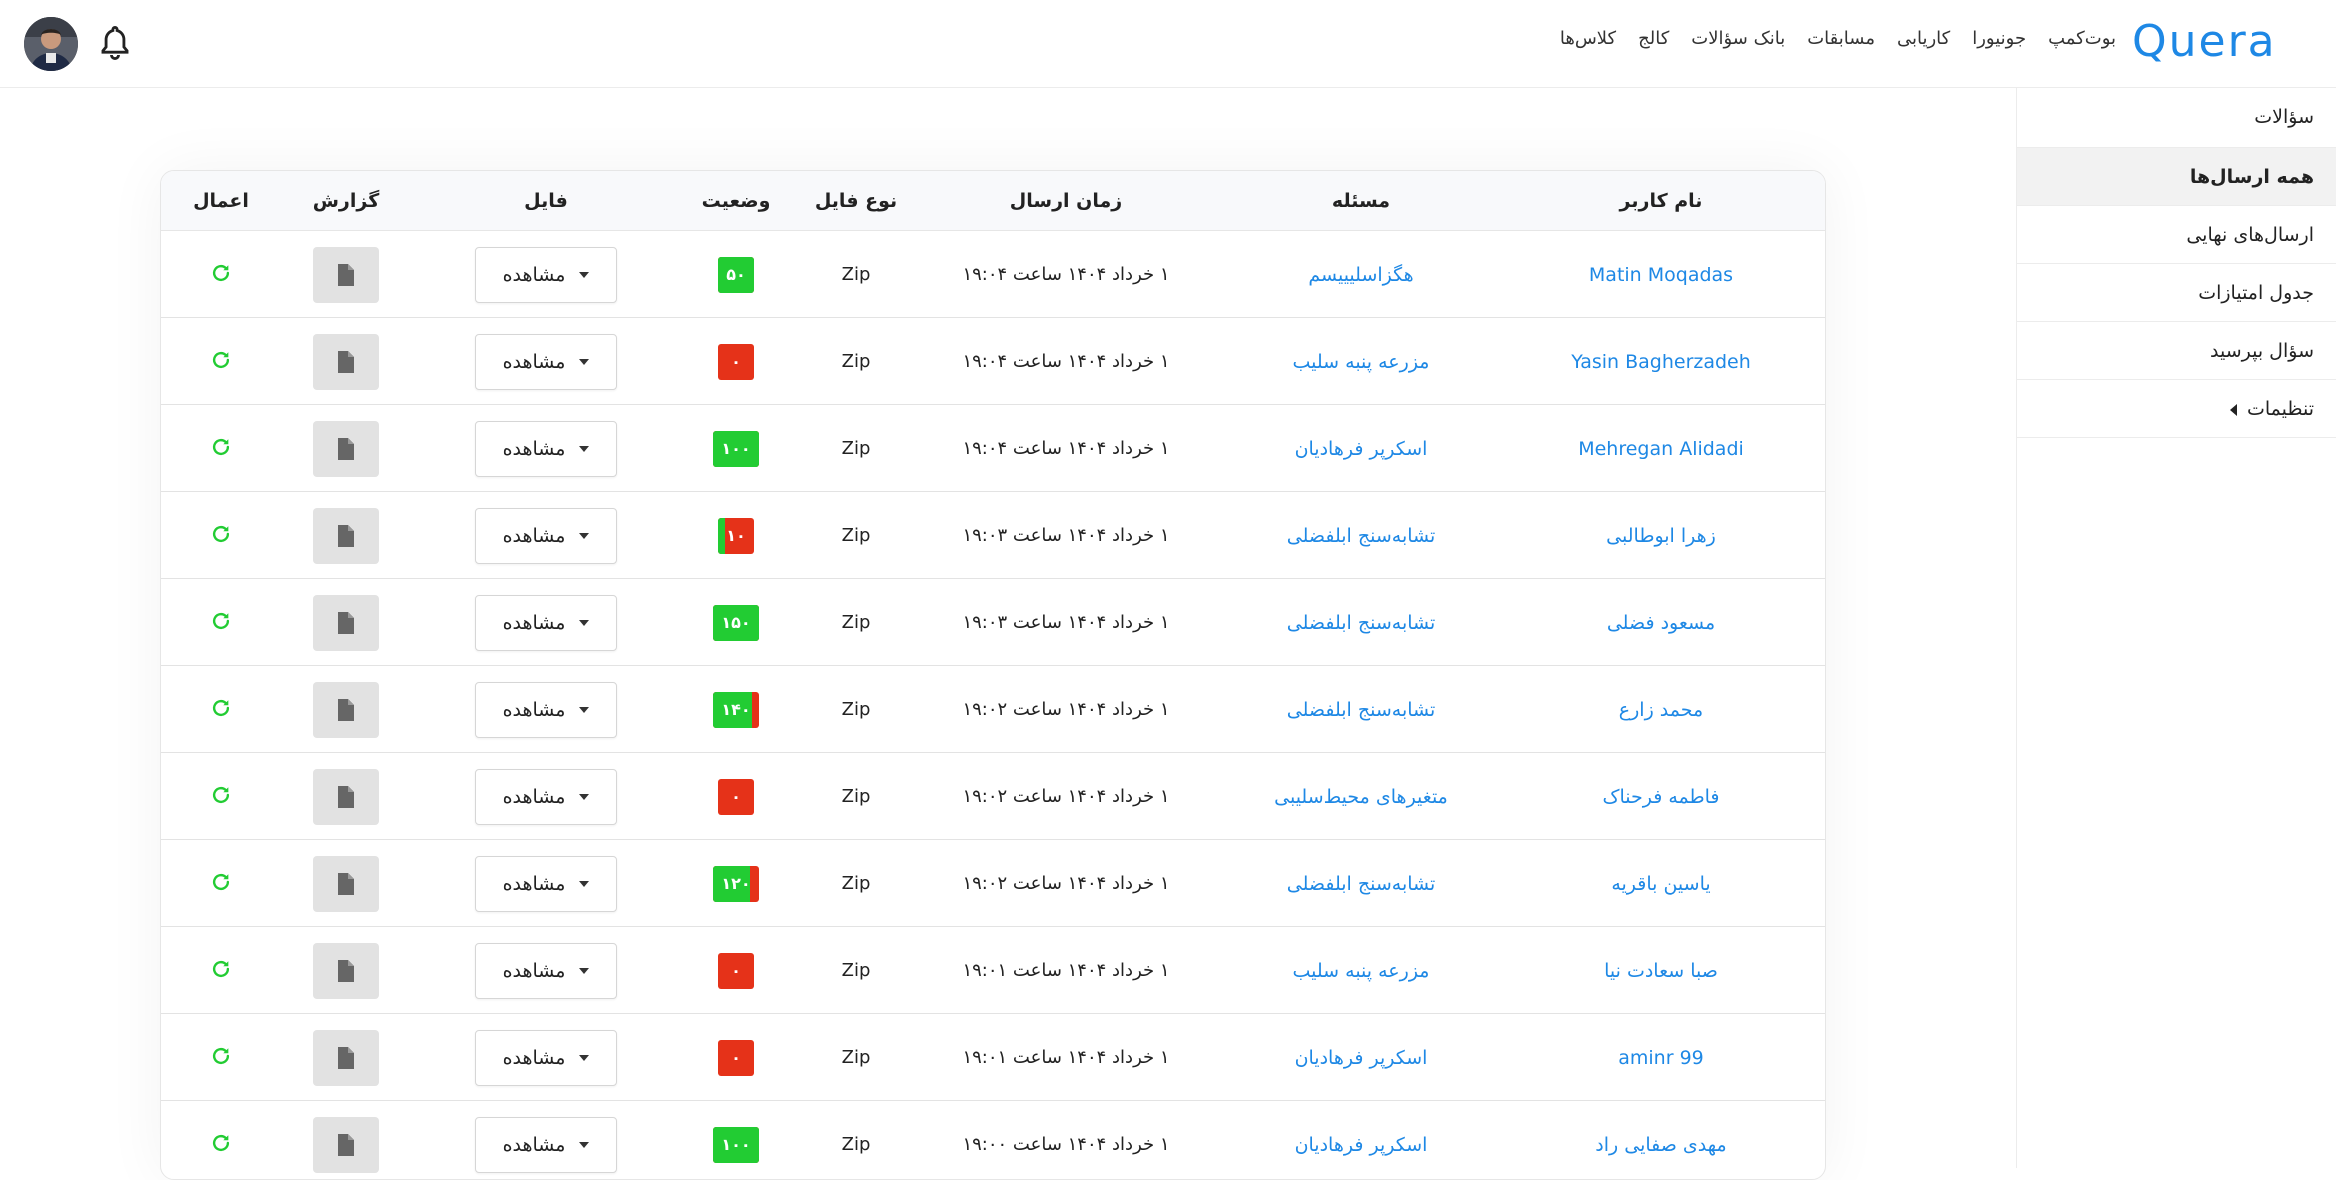 Image resolution: width=2336 pixels, height=1180 pixels. I want to click on view-label: مشاهده, so click(534, 796).